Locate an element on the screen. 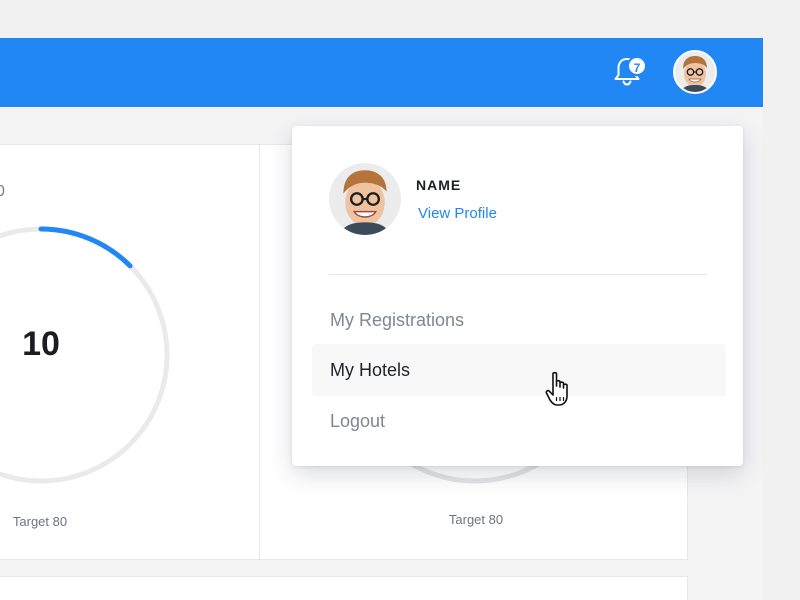 The width and height of the screenshot is (800, 600). background-rail is located at coordinates (781, 319).